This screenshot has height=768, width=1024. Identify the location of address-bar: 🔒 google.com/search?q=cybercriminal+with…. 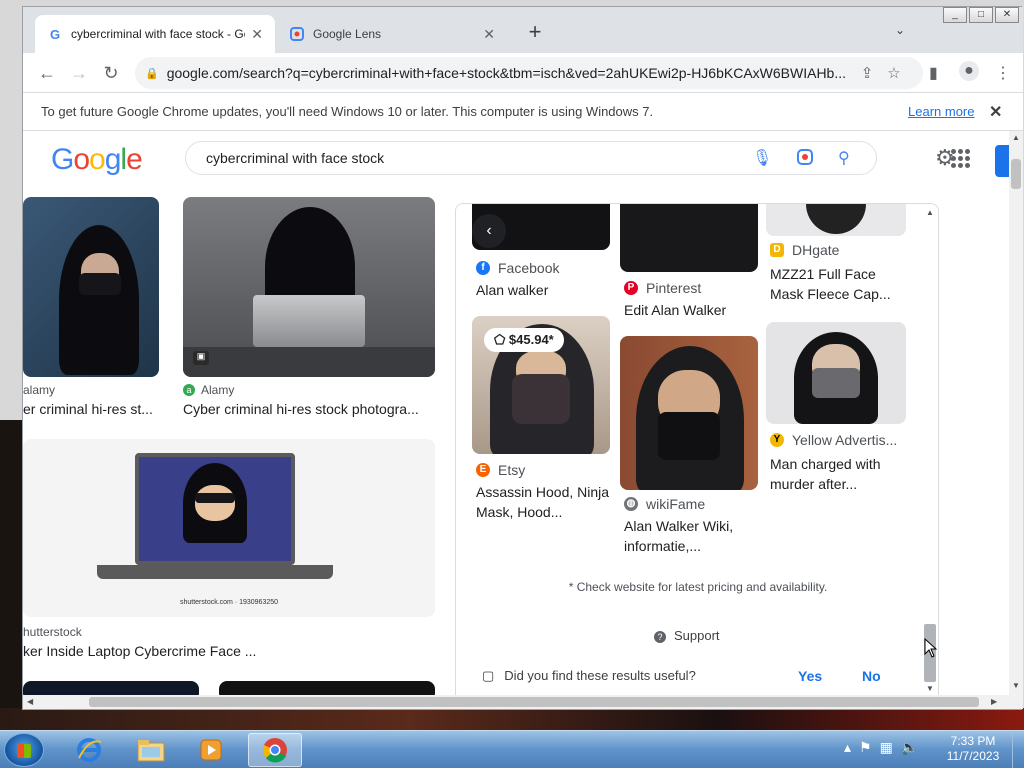
(529, 73).